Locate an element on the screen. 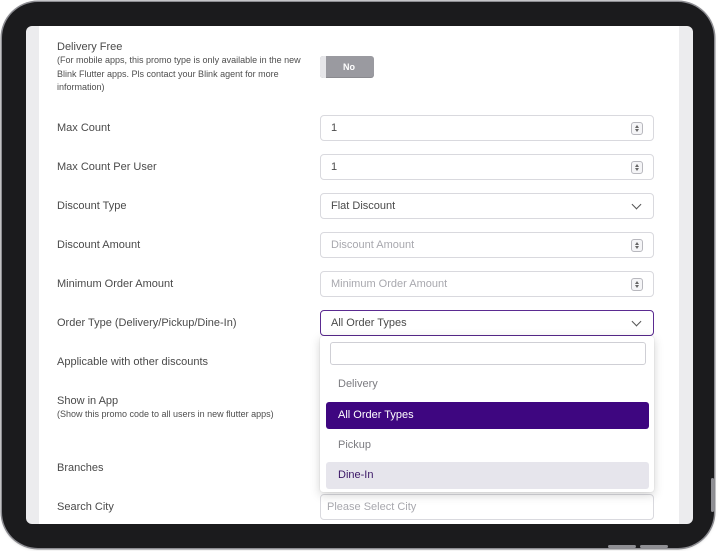 The image size is (718, 551). discount-amount-input: Discount Amount is located at coordinates (487, 245).